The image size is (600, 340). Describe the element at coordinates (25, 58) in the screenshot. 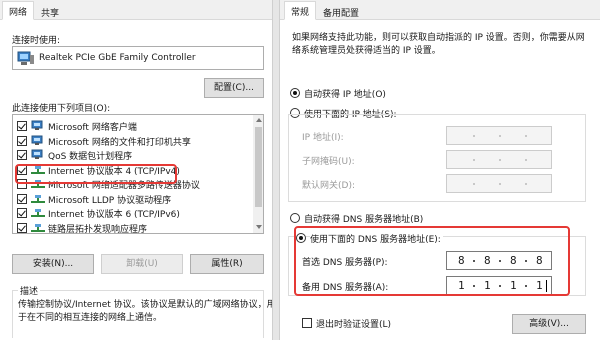

I see `network-adapter-icon` at that location.